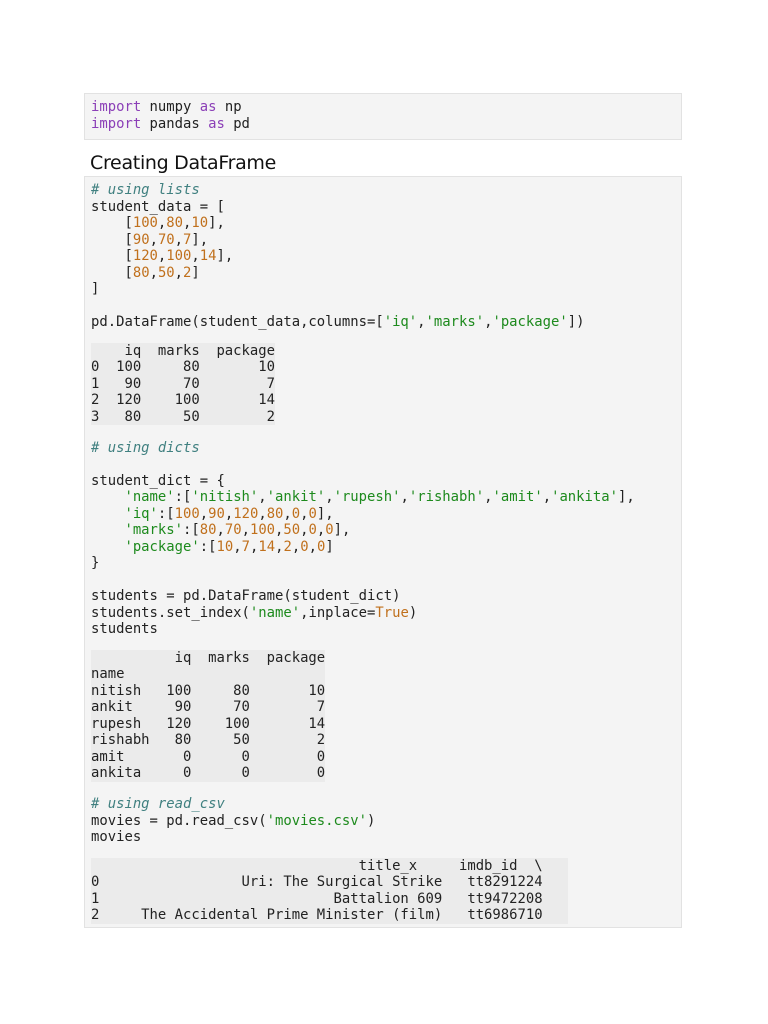 The width and height of the screenshot is (768, 1024). I want to click on output-row: rupesh 120 100 14, so click(208, 723).